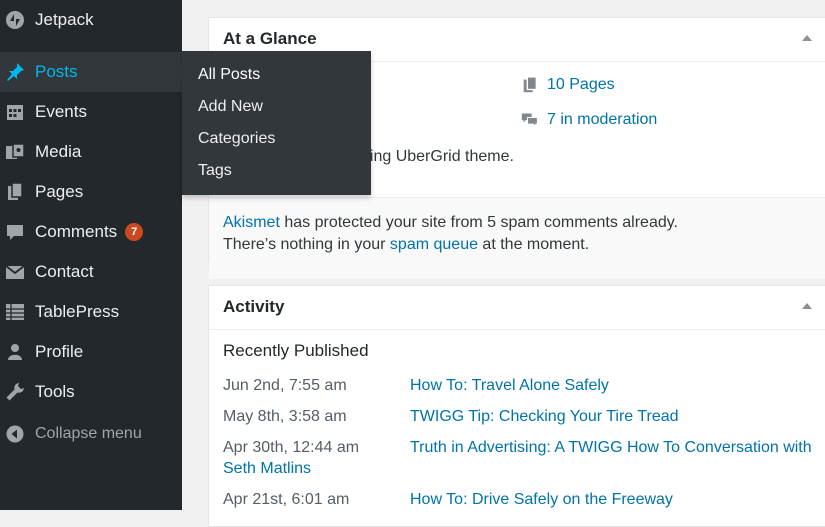 This screenshot has width=825, height=527. What do you see at coordinates (77, 311) in the screenshot?
I see `sidebar-item-label: TablePress` at bounding box center [77, 311].